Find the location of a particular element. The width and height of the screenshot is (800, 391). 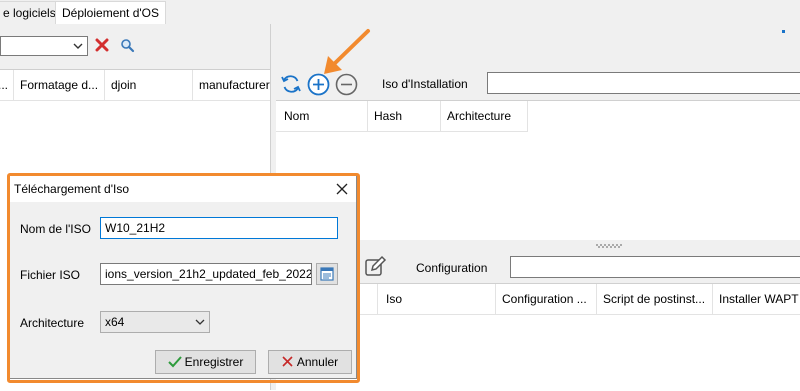

column-header-iso: Iso is located at coordinates (437, 299).